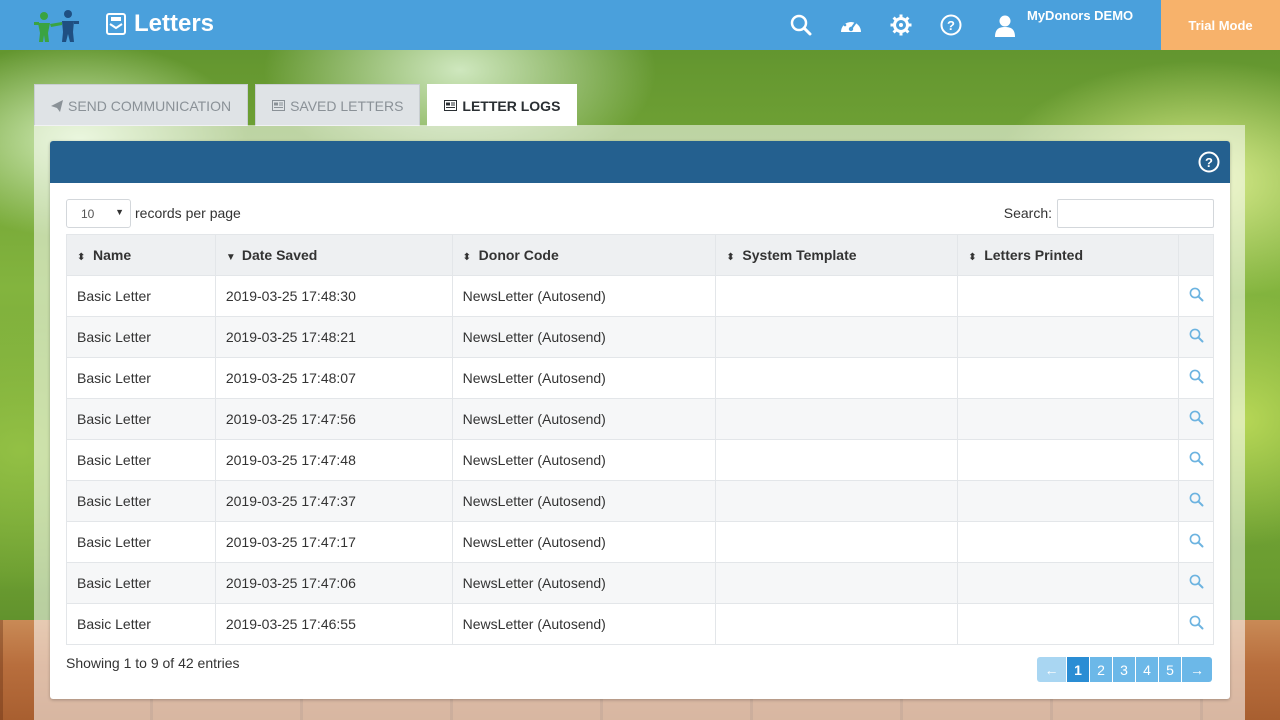 This screenshot has height=720, width=1280. I want to click on app-title: Letters, so click(160, 24).